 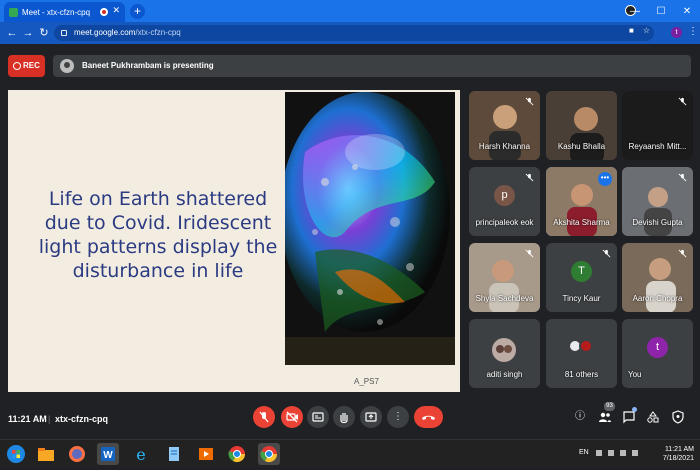 What do you see at coordinates (653, 417) in the screenshot?
I see `activities-icon` at bounding box center [653, 417].